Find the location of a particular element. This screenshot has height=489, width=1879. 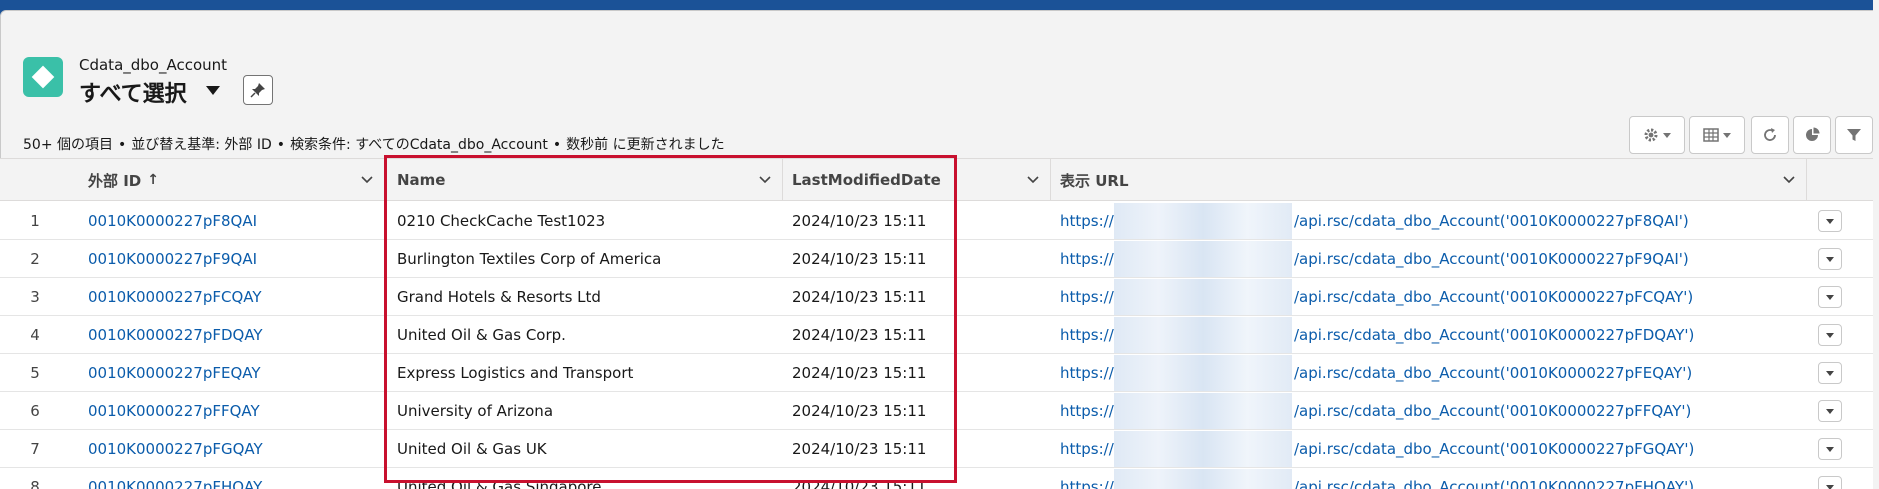

sort-ascending-icon: ↑ is located at coordinates (153, 180).